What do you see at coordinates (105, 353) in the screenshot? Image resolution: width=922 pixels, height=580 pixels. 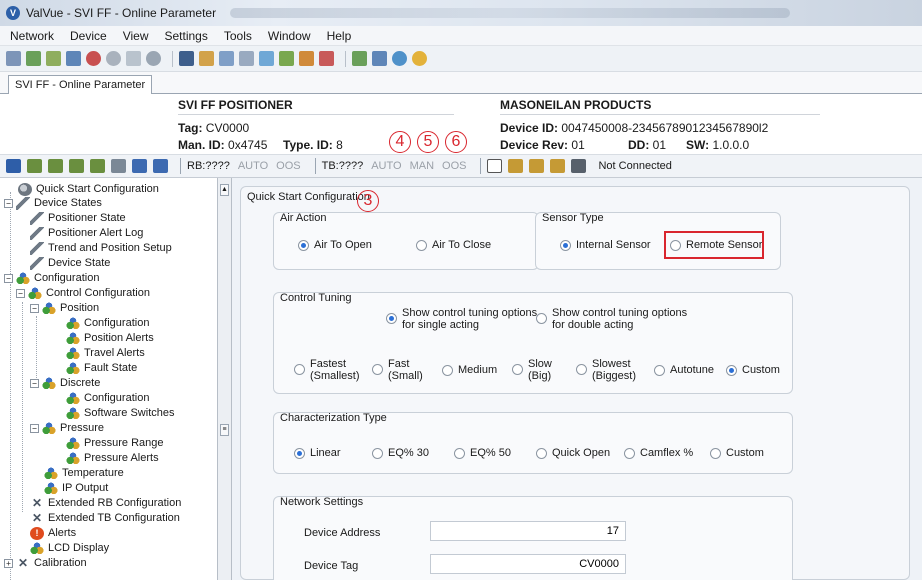 I see `tree-item-travel-alerts: Travel Alerts` at bounding box center [105, 353].